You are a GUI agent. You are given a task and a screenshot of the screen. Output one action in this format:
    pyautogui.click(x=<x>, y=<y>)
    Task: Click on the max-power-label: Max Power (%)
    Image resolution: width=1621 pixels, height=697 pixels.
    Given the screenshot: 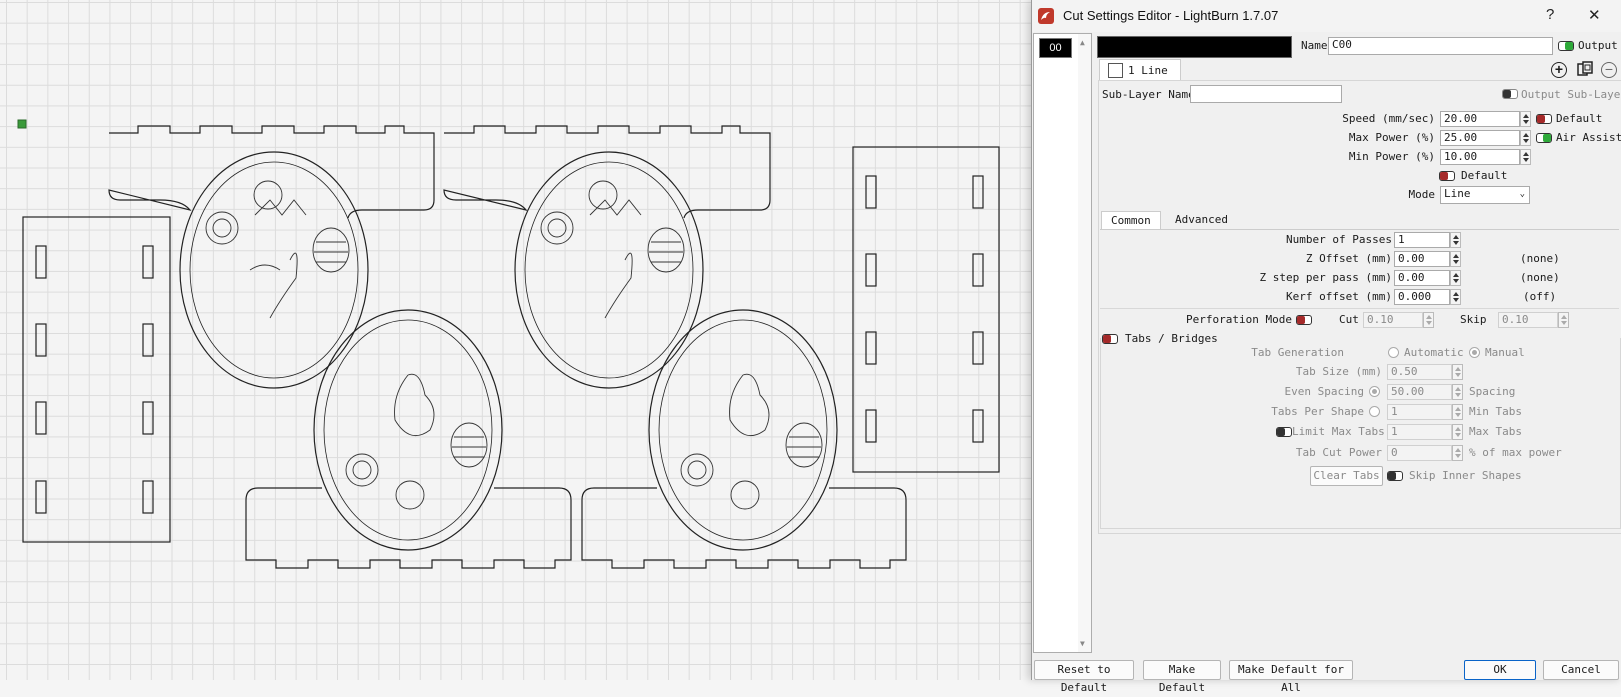 What is the action you would take?
    pyautogui.click(x=1391, y=137)
    